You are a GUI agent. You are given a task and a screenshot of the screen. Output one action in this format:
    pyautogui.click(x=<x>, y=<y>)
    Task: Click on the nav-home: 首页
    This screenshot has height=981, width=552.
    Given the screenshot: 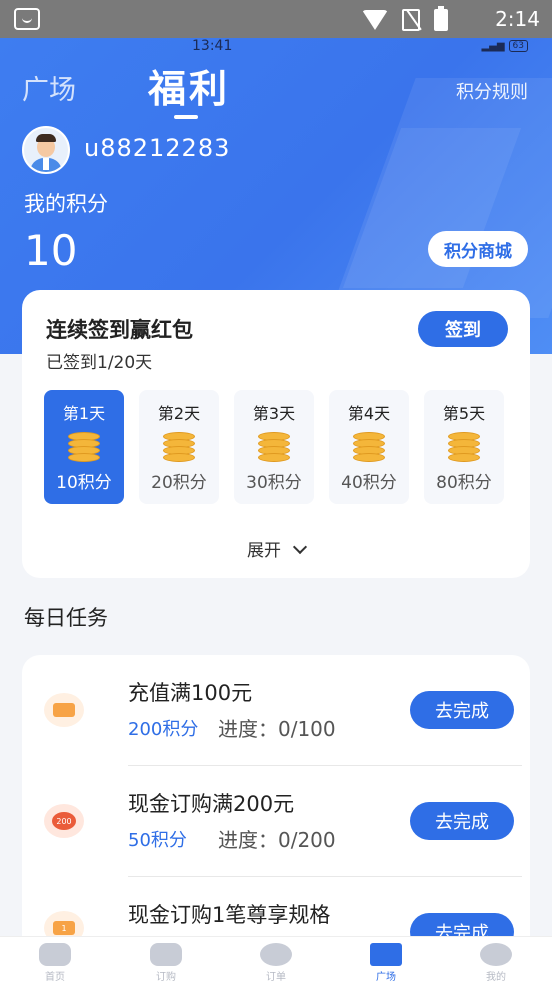 What is the action you would take?
    pyautogui.click(x=55, y=962)
    